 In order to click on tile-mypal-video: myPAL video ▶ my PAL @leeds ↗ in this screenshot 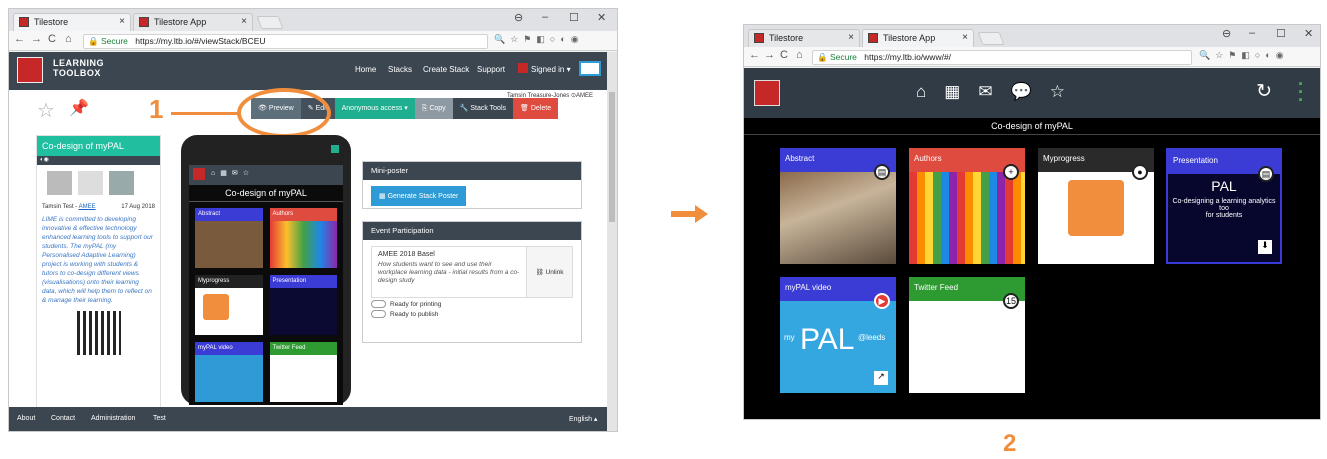, I will do `click(838, 335)`.